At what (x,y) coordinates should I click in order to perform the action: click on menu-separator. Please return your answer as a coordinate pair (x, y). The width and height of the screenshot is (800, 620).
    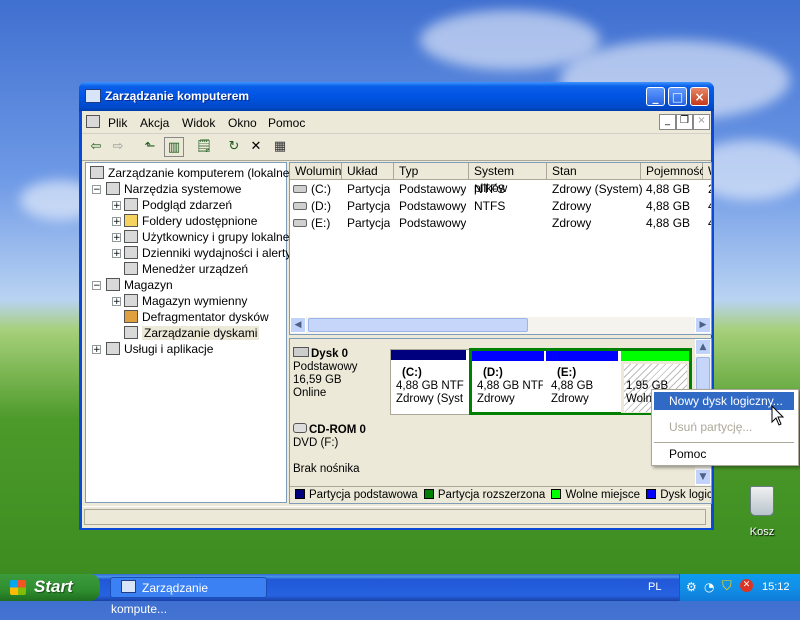
    Looking at the image, I should click on (724, 442).